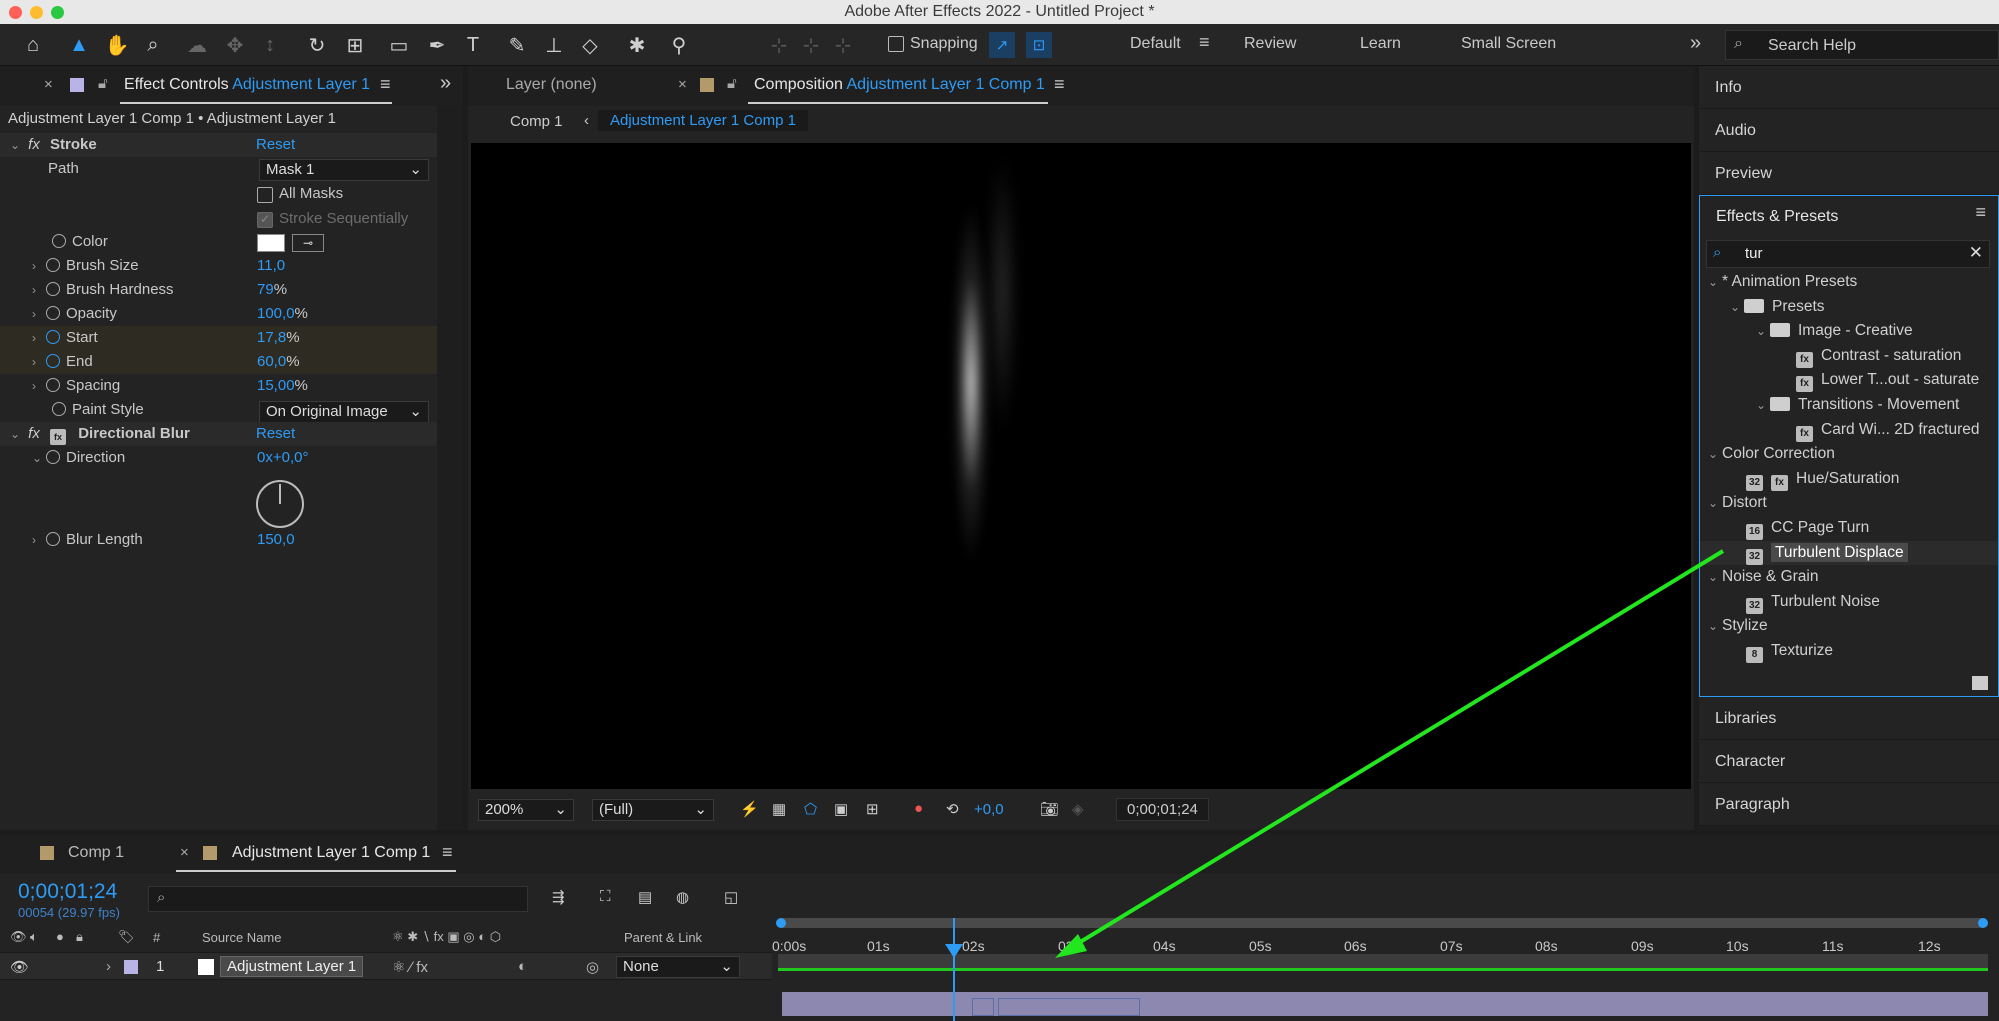  What do you see at coordinates (308, 243) in the screenshot?
I see `eyedropper-icon: ⊸` at bounding box center [308, 243].